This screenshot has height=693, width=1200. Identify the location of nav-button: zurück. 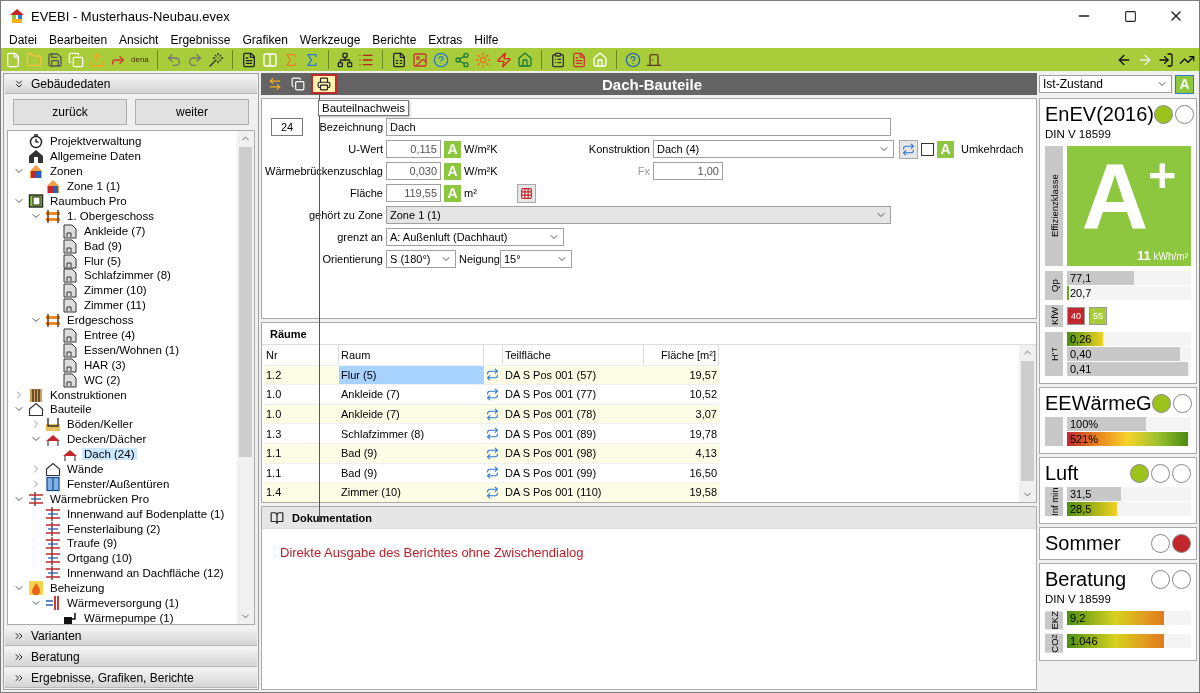
(70, 112).